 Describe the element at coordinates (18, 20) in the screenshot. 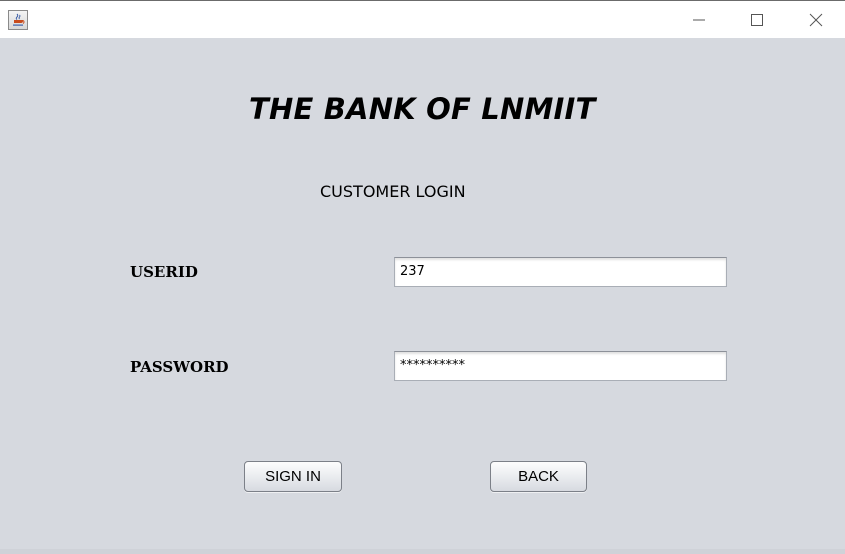

I see `java-cup-icon` at that location.